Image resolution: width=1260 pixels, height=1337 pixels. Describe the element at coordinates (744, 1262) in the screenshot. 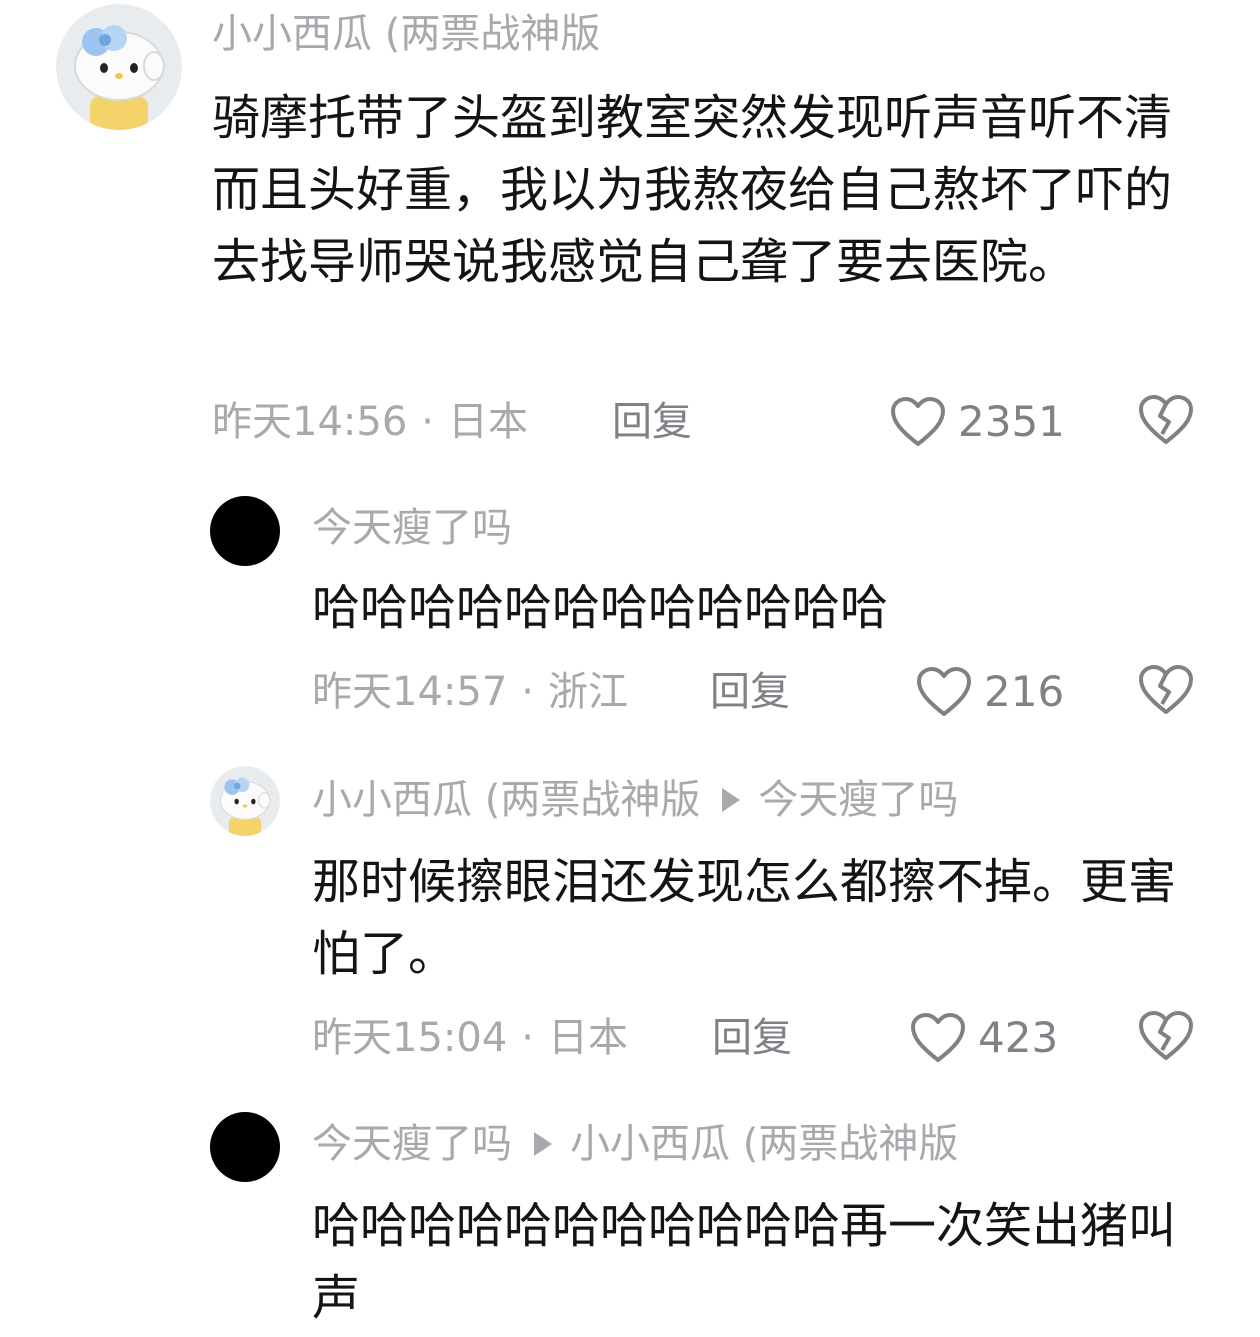

I see `comment-text: 哈哈哈哈哈哈哈哈哈哈哈再一次笑出猪叫声` at that location.